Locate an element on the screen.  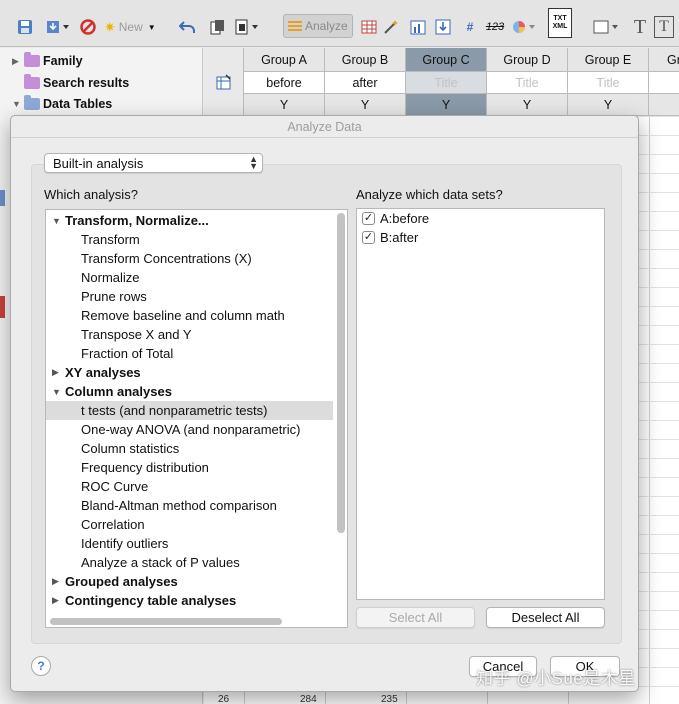
select-all-button: Select All is located at coordinates (415, 617).